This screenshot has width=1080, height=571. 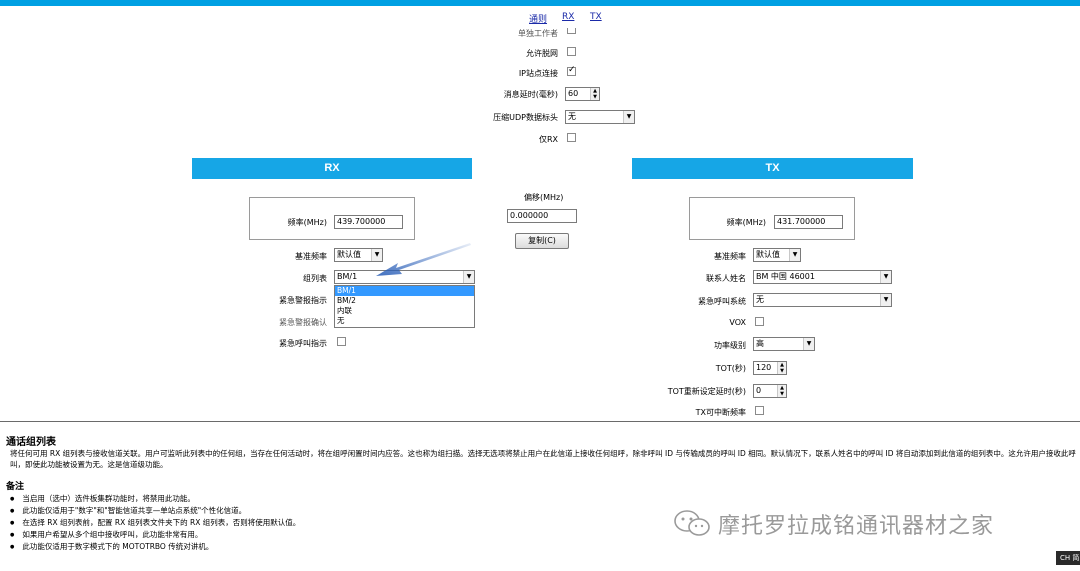 What do you see at coordinates (573, 93) in the screenshot?
I see `msg-timeout-value: 60` at bounding box center [573, 93].